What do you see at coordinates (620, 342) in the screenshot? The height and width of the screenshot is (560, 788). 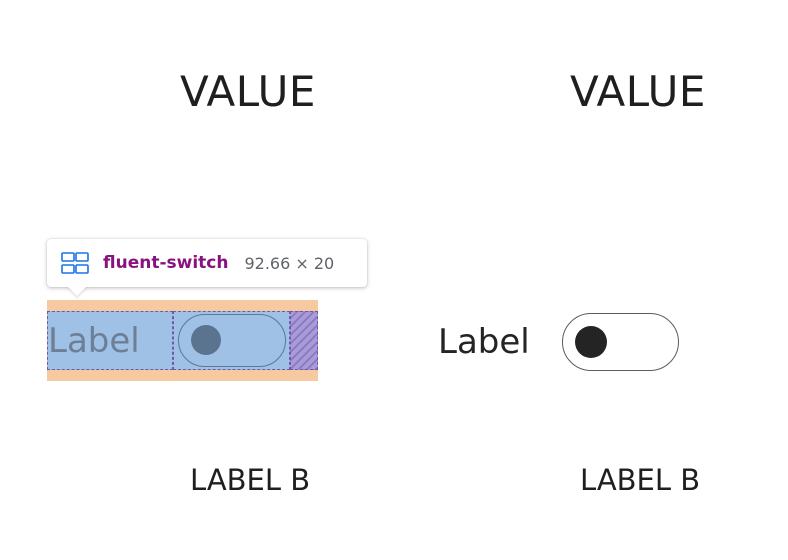 I see `switch-toggle` at bounding box center [620, 342].